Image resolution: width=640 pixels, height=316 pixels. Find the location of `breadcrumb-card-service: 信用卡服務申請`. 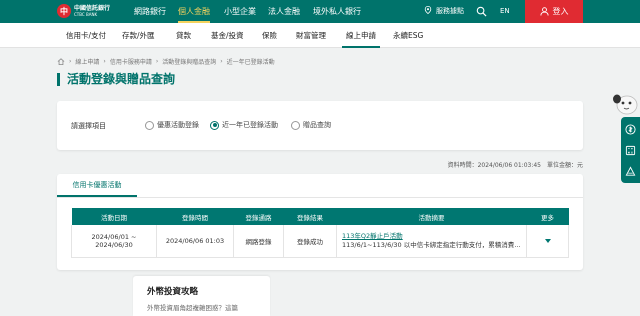

breadcrumb-card-service: 信用卡服務申請 is located at coordinates (131, 61).